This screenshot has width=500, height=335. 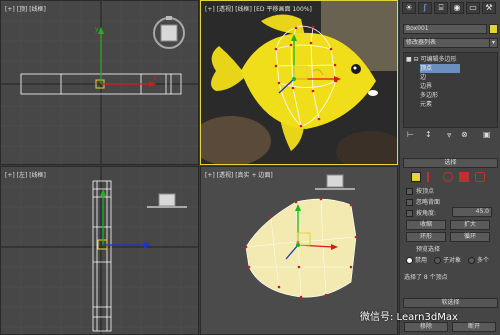 What do you see at coordinates (450, 163) in the screenshot?
I see `selection-rollout-title: 选择` at bounding box center [450, 163].